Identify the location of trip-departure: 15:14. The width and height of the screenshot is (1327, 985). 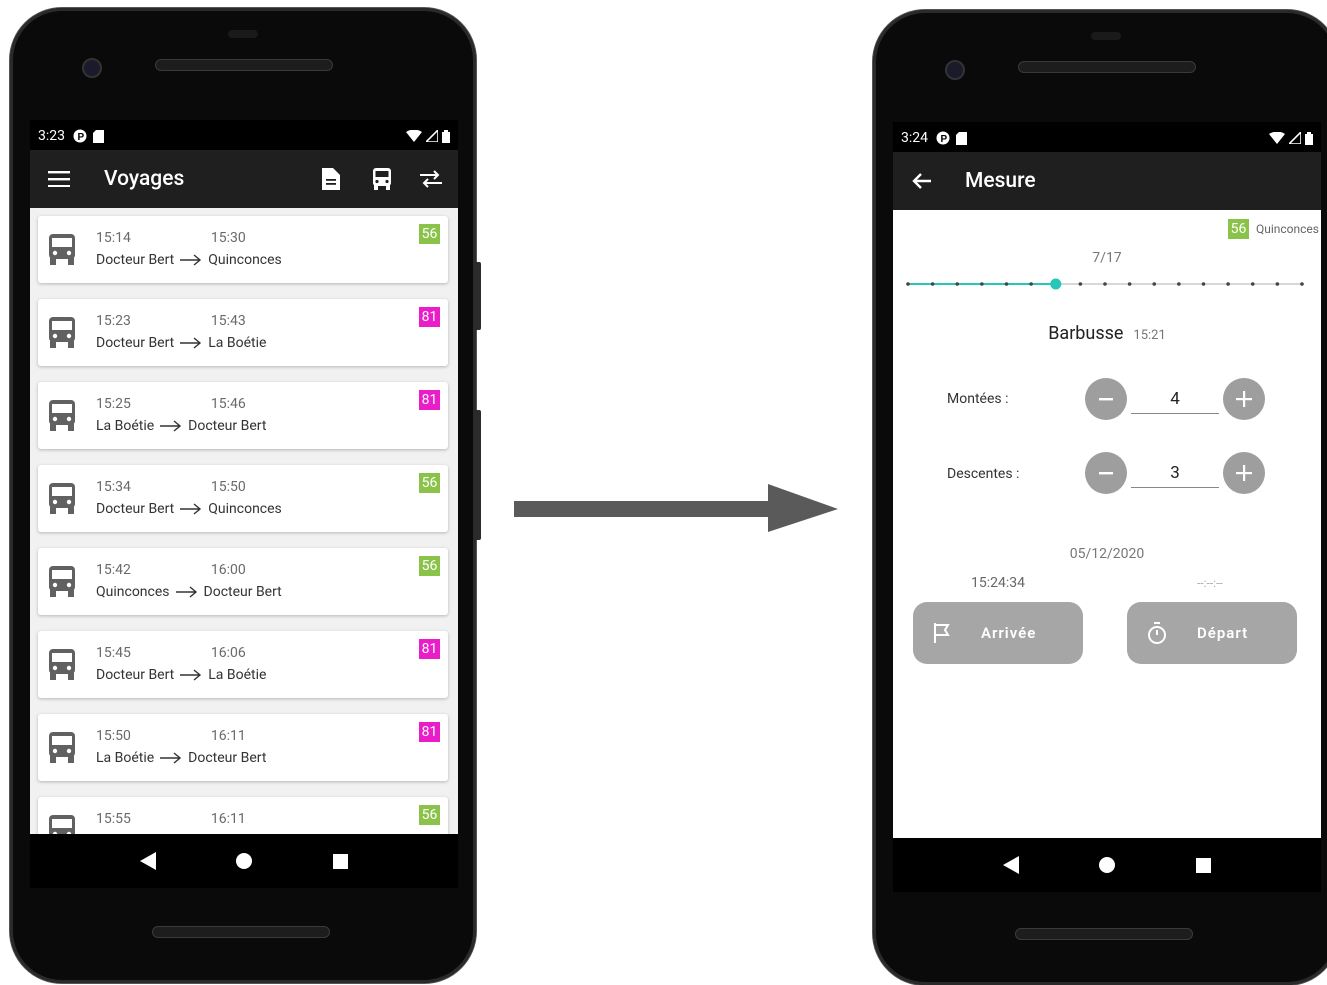
(113, 238).